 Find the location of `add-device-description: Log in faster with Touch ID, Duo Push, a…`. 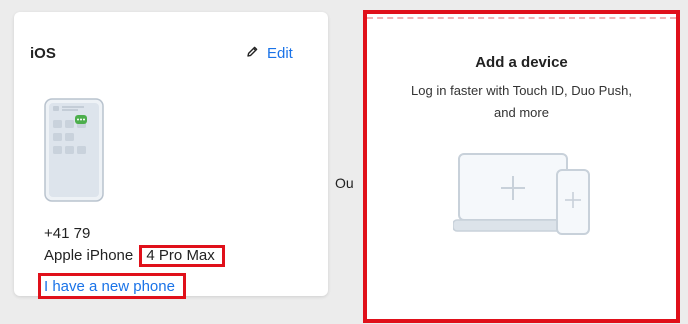

add-device-description: Log in faster with Touch ID, Duo Push, a… is located at coordinates (521, 102).